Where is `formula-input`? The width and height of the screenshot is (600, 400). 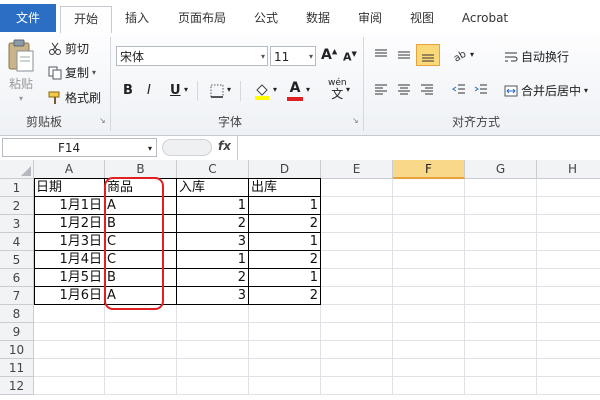
formula-input is located at coordinates (417, 148).